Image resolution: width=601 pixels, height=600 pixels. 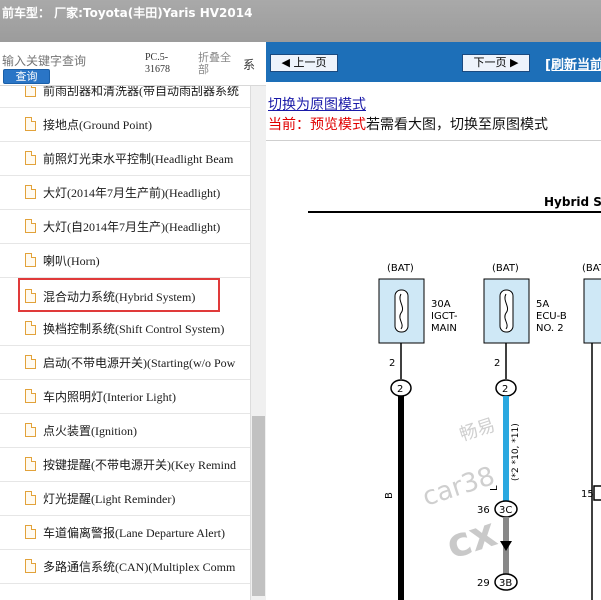 What do you see at coordinates (141, 92) in the screenshot?
I see `tree-item-label: 前雨刮器和清洗器(带自动雨刮器系统` at bounding box center [141, 92].